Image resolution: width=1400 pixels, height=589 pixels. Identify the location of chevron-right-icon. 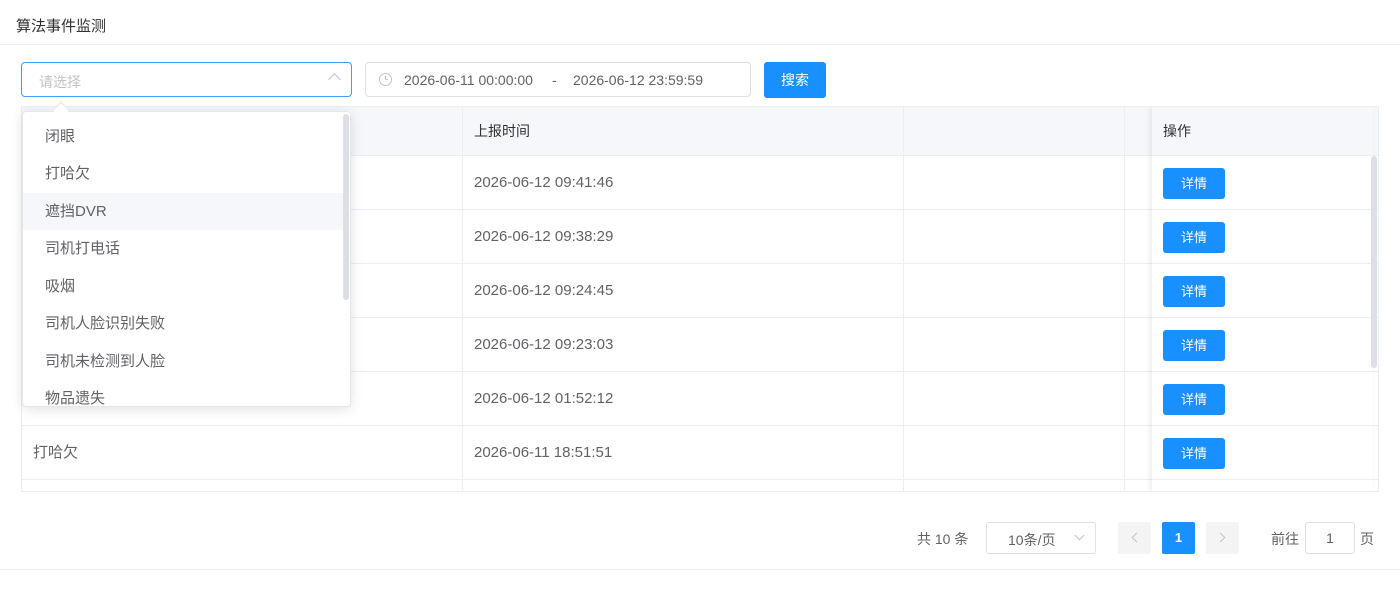
(1220, 537).